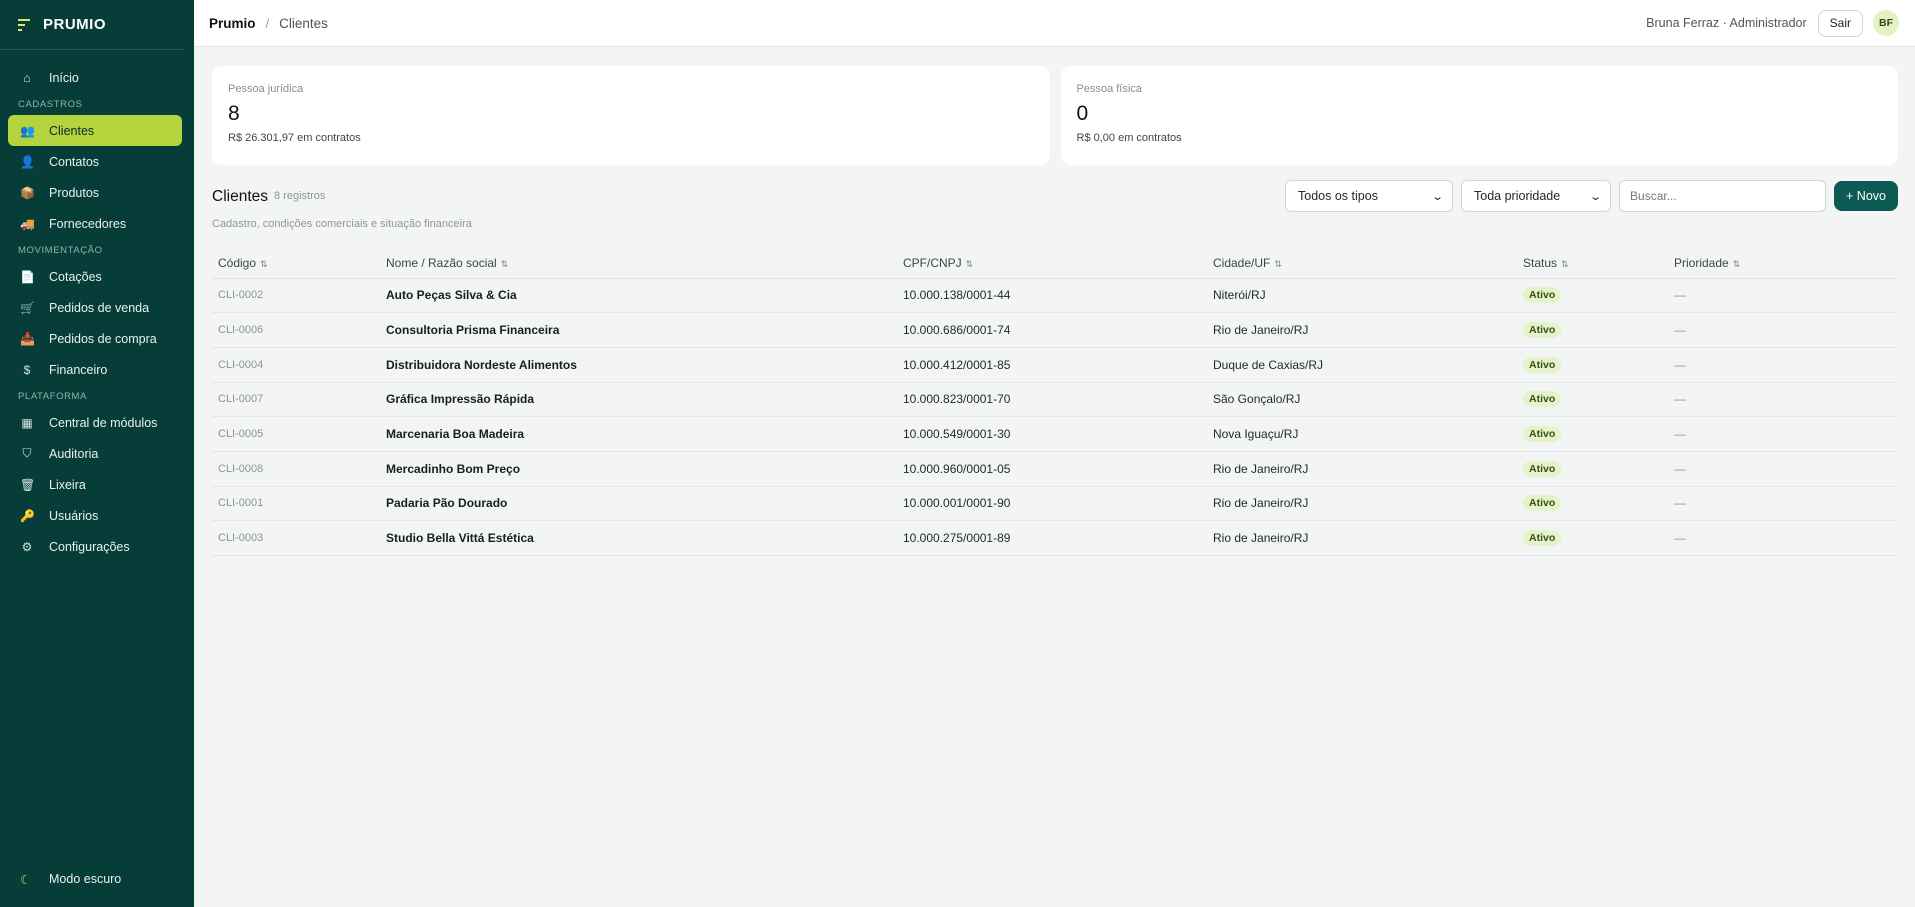 This screenshot has height=907, width=1915. Describe the element at coordinates (241, 434) in the screenshot. I see `client-code: CLI-0005` at that location.